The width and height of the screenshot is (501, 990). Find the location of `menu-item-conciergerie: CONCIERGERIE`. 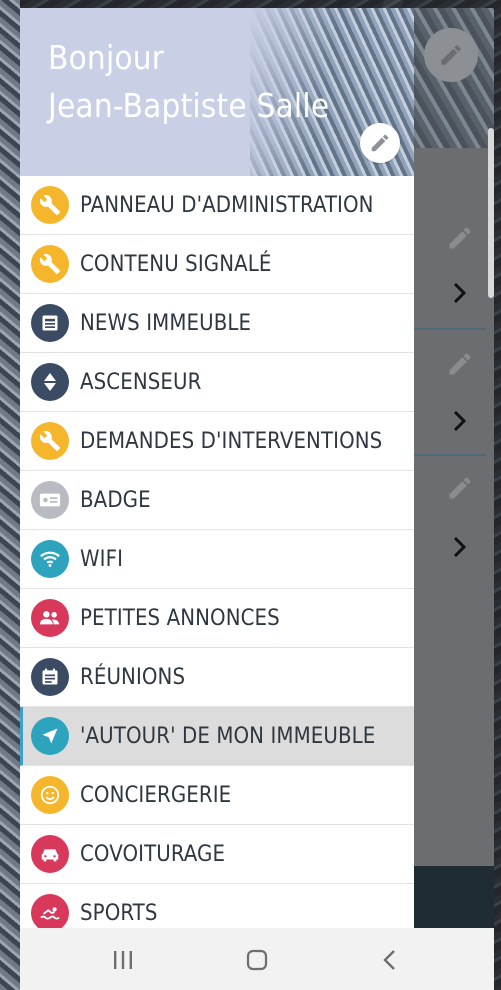

menu-item-conciergerie: CONCIERGERIE is located at coordinates (217, 795).